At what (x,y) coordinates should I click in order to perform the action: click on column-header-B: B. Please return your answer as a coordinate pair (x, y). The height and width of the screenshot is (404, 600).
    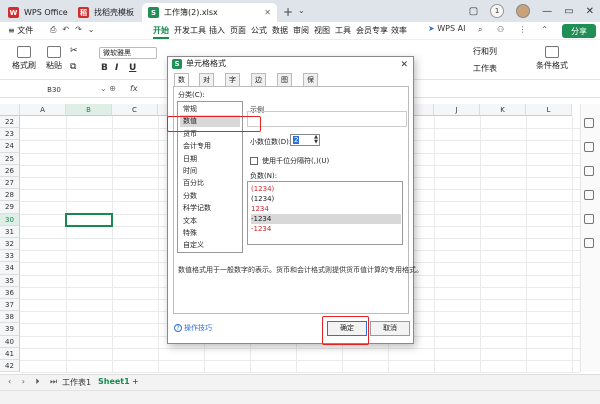
    Looking at the image, I should click on (89, 110).